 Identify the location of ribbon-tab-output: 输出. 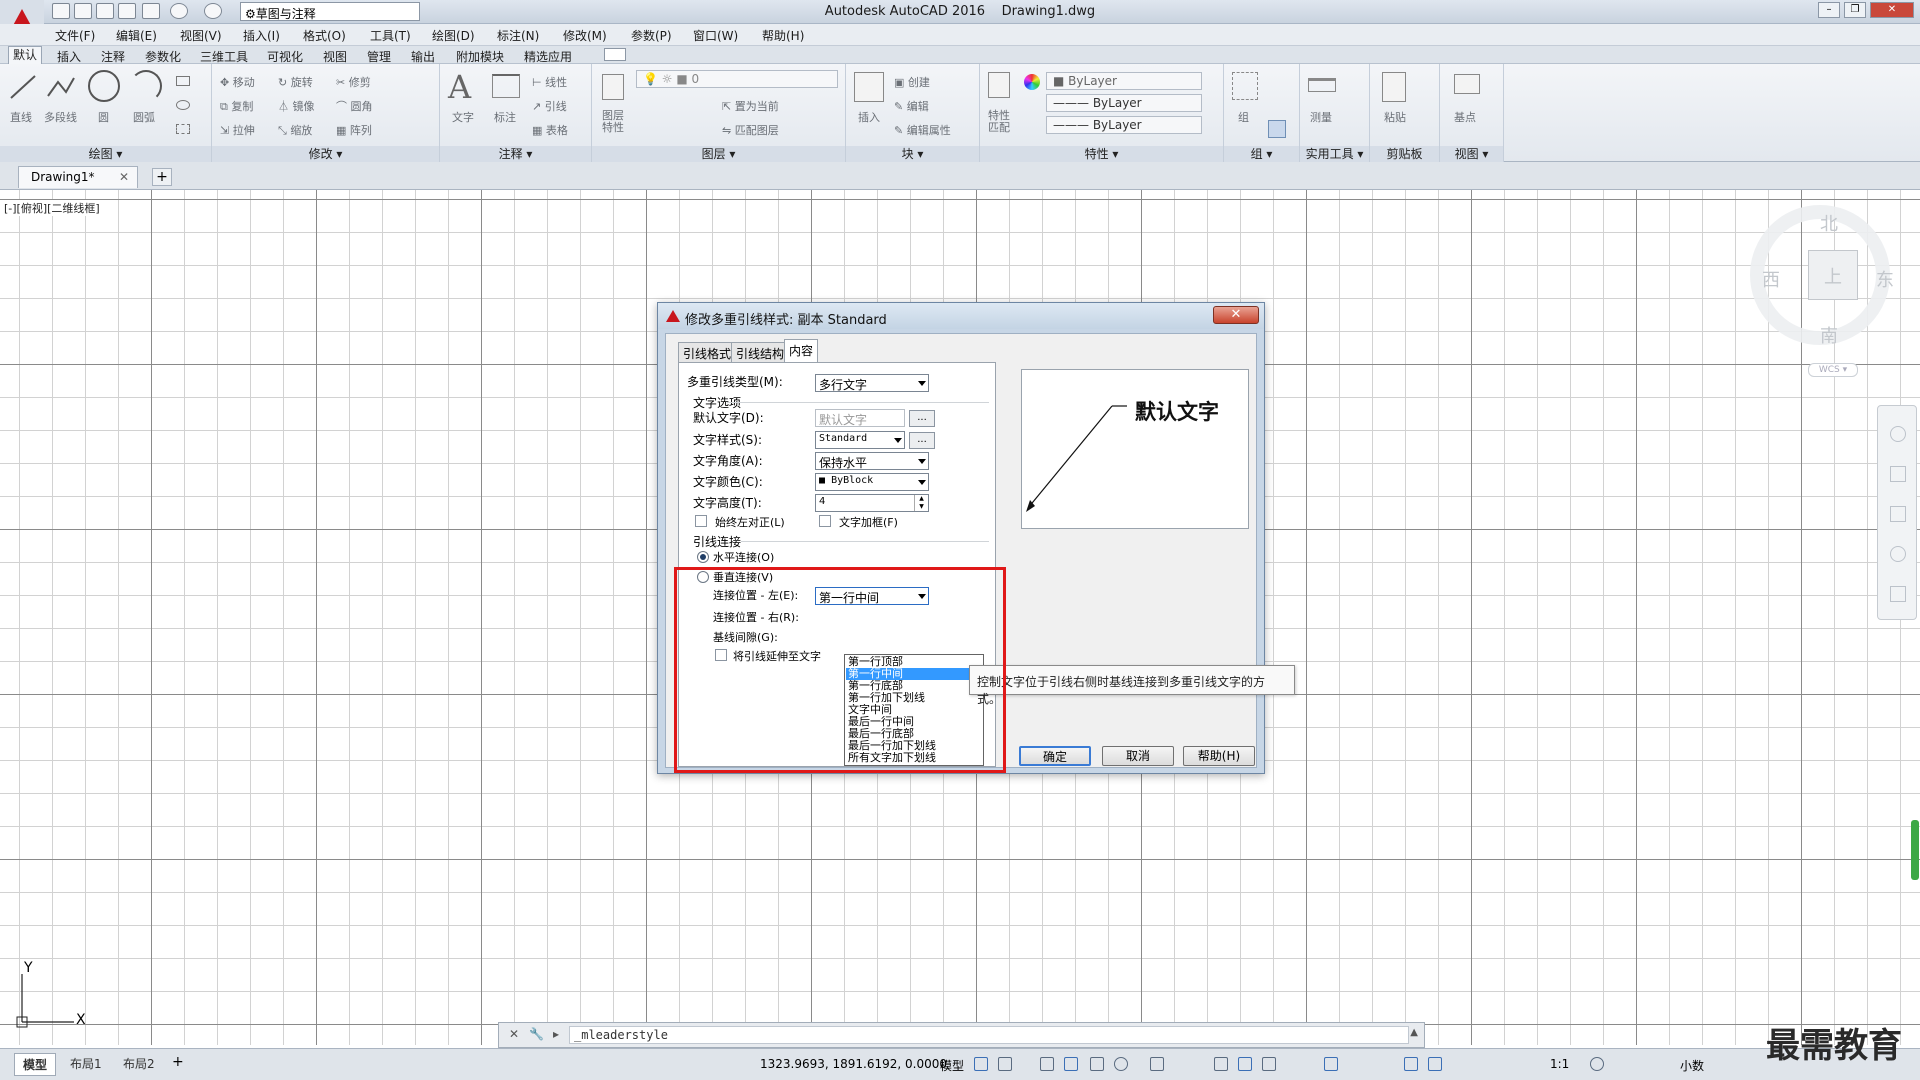
(423, 56).